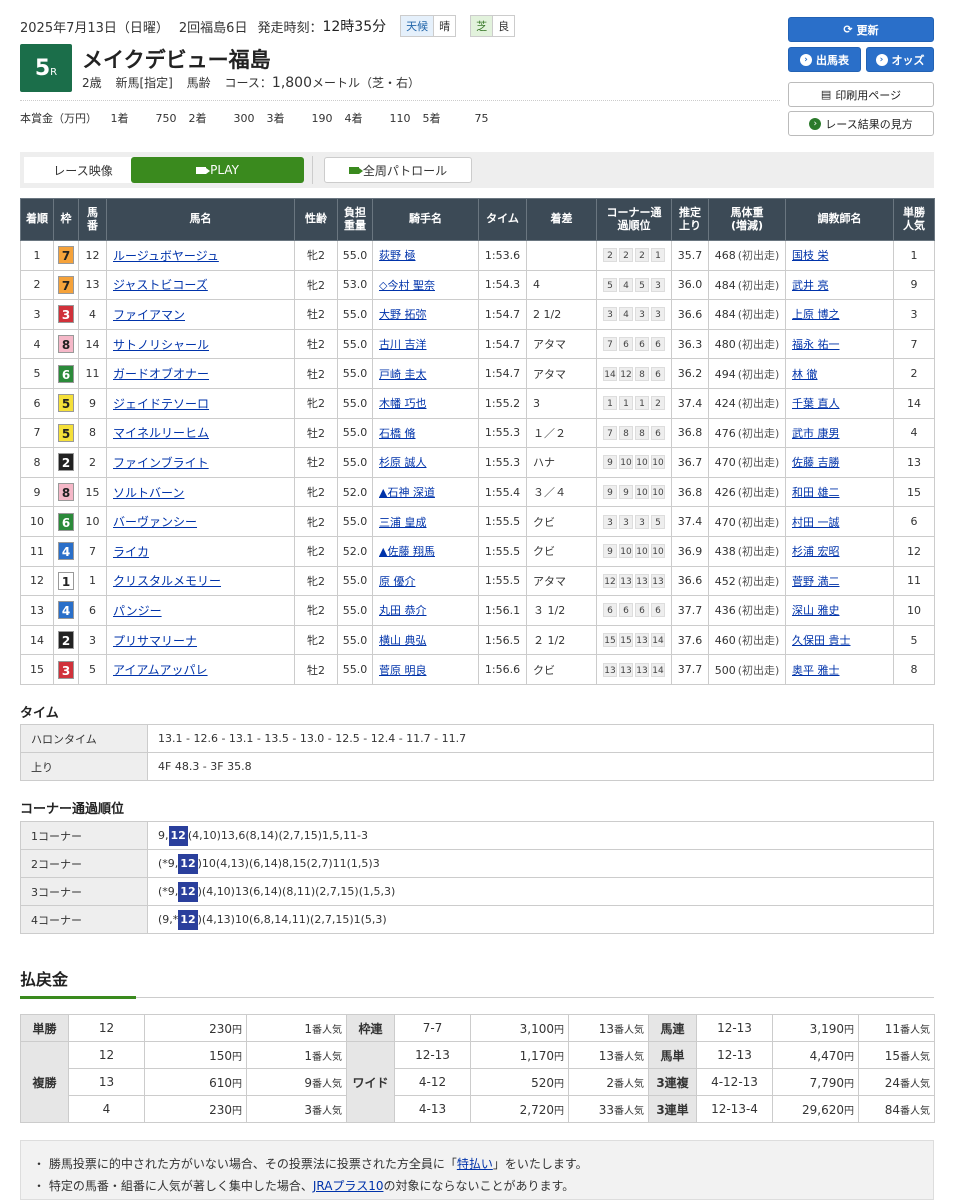 The image size is (954, 1200). I want to click on patrol-button: 全周パトロール, so click(398, 170).